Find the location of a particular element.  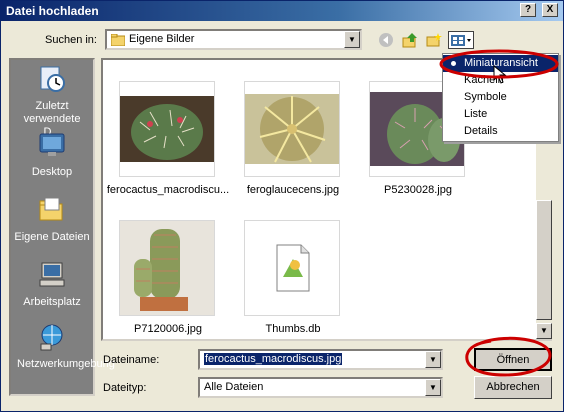

menu-item-details: Details is located at coordinates (500, 131).